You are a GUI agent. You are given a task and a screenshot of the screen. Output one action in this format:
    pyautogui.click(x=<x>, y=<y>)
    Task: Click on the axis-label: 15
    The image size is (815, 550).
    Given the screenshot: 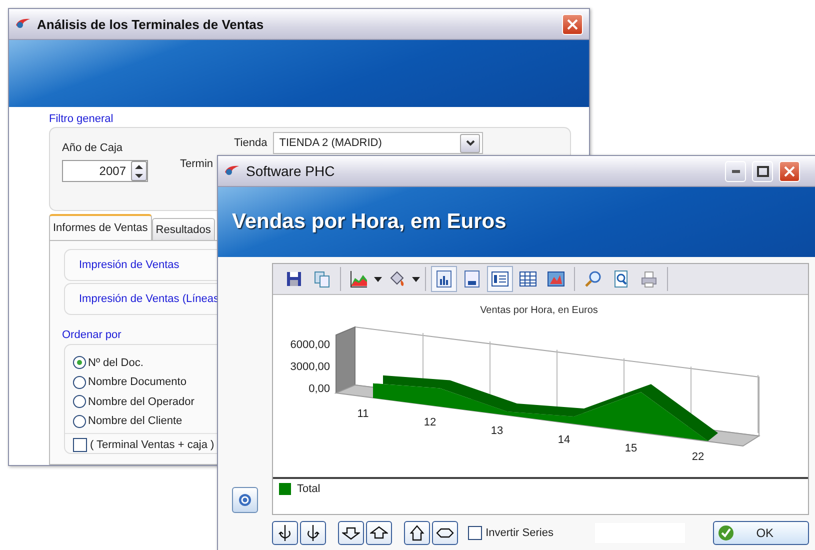 What is the action you would take?
    pyautogui.click(x=631, y=448)
    